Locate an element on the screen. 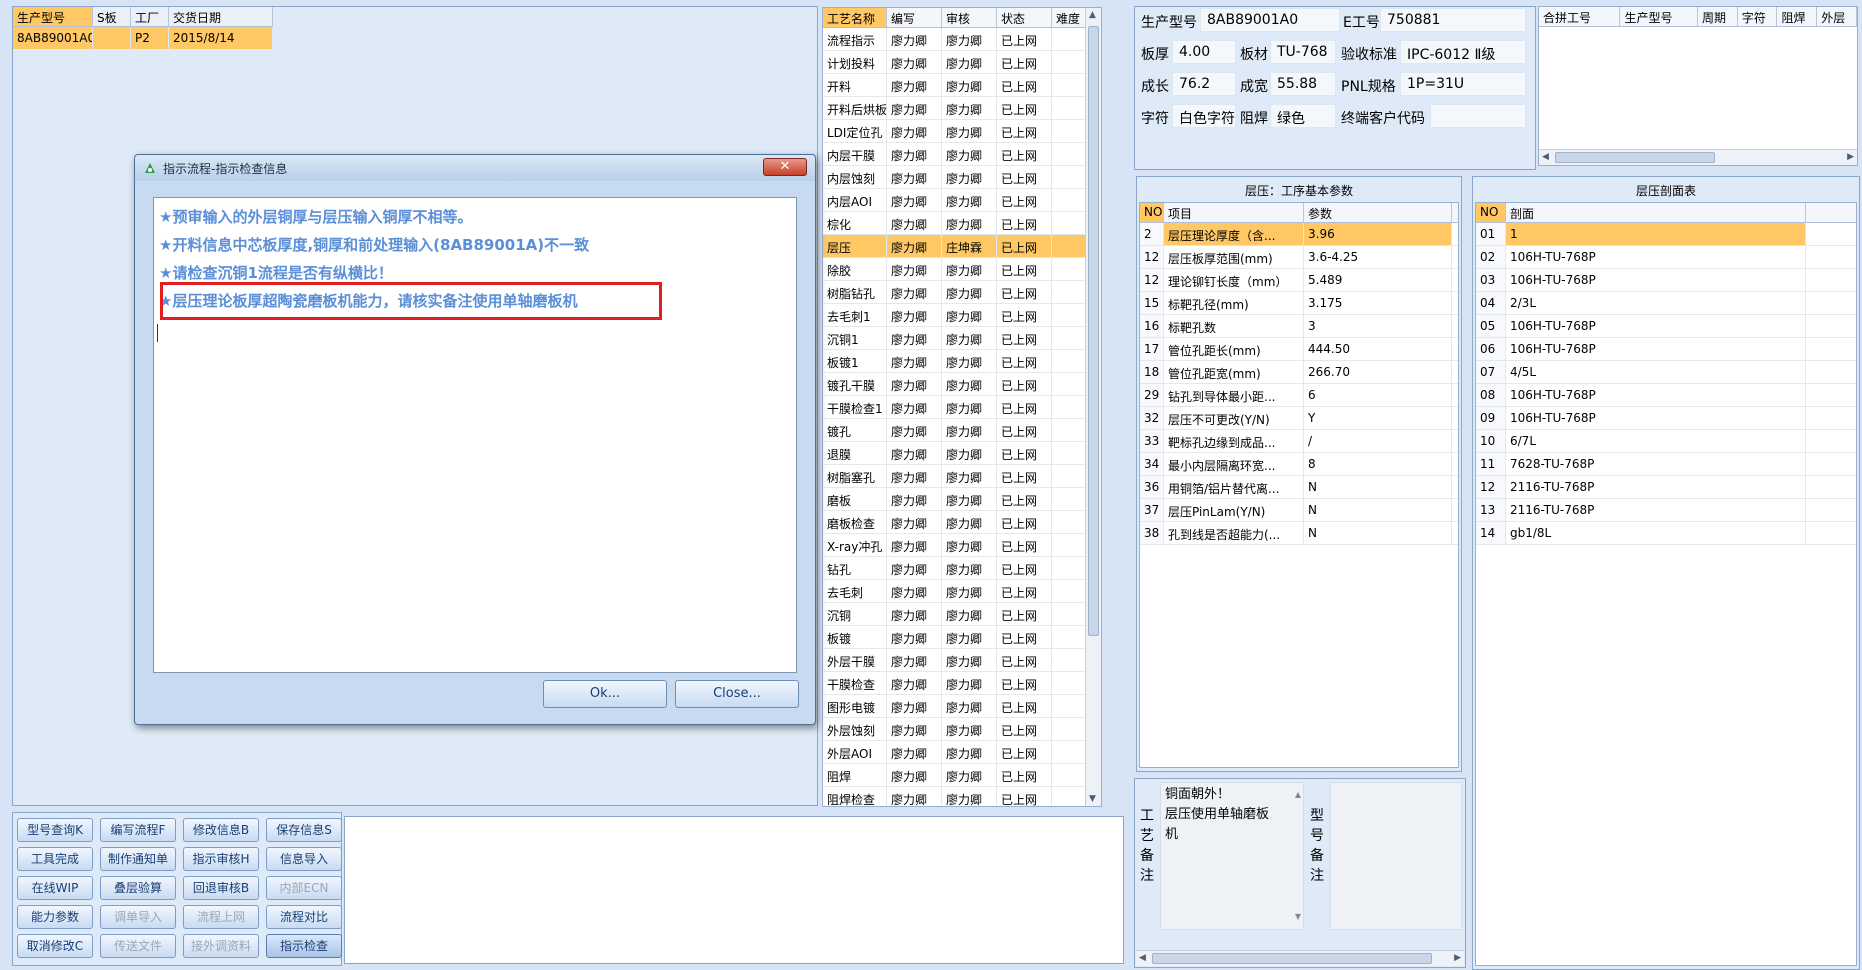  soldermask-field: 绿色 is located at coordinates (1303, 116).